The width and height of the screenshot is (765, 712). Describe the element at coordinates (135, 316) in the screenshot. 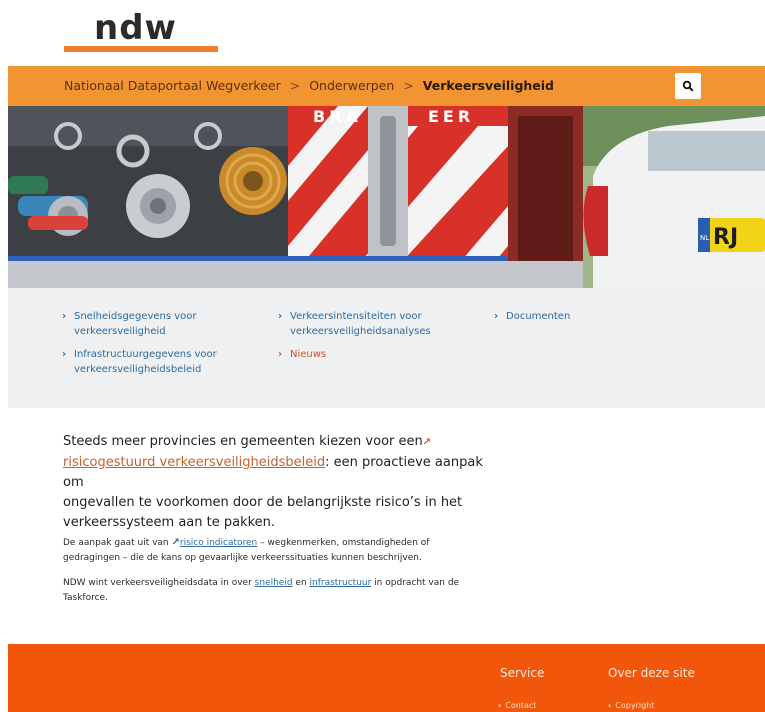

I see `link-label: Snelheidsgegevens voor` at that location.